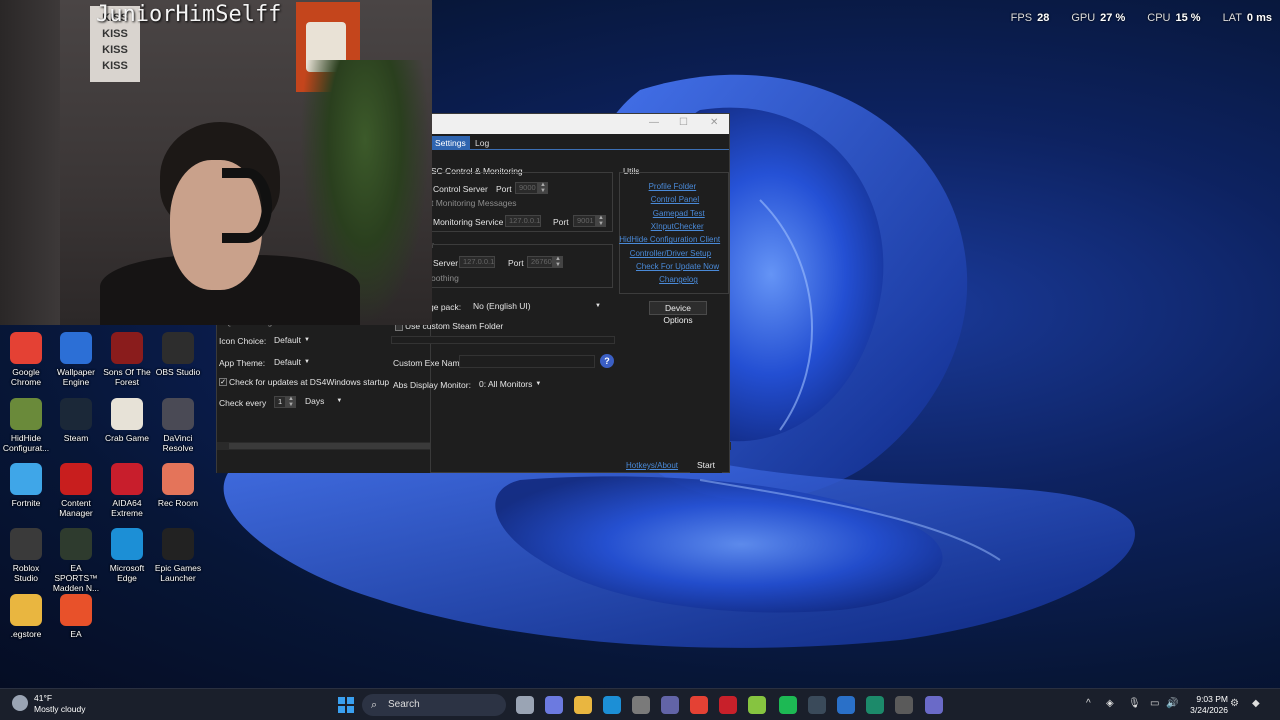 This screenshot has height=720, width=1280. I want to click on check-every-input: 1, so click(280, 402).